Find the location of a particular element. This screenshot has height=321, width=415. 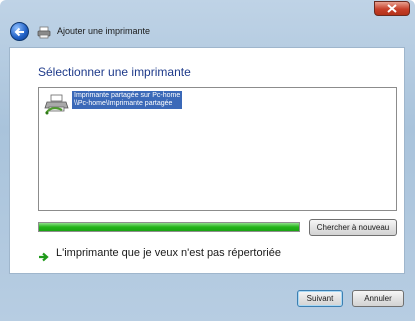

back-arrow-icon is located at coordinates (19, 31).